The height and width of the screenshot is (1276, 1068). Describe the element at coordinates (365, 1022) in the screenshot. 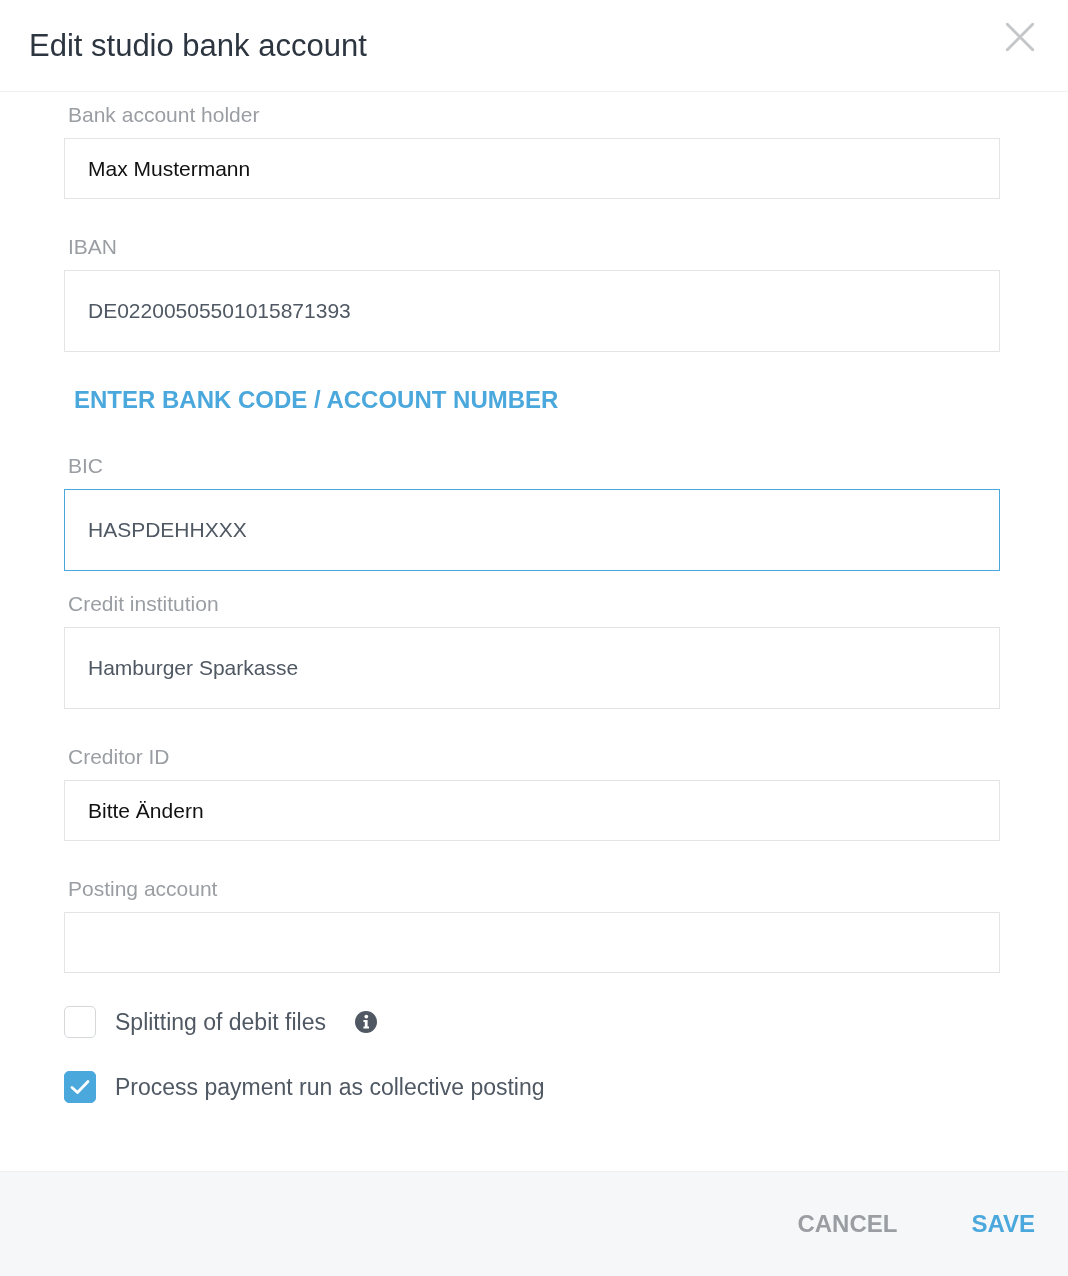

I see `info-icon` at that location.